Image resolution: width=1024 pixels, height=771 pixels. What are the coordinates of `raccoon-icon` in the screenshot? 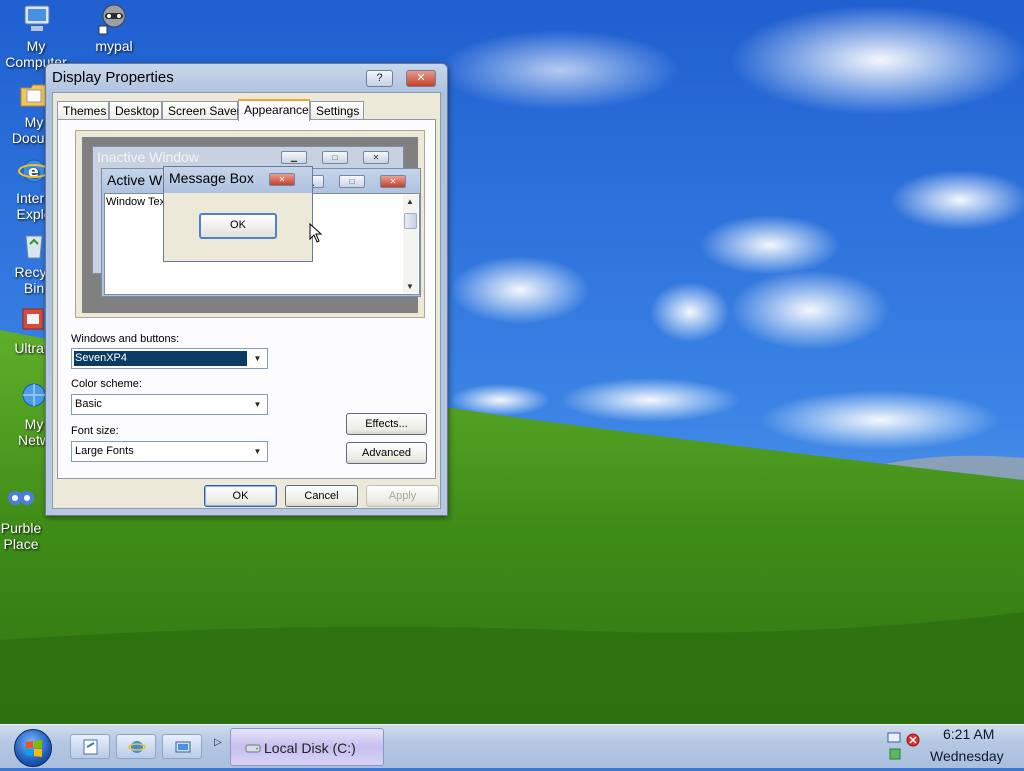 It's located at (112, 19).